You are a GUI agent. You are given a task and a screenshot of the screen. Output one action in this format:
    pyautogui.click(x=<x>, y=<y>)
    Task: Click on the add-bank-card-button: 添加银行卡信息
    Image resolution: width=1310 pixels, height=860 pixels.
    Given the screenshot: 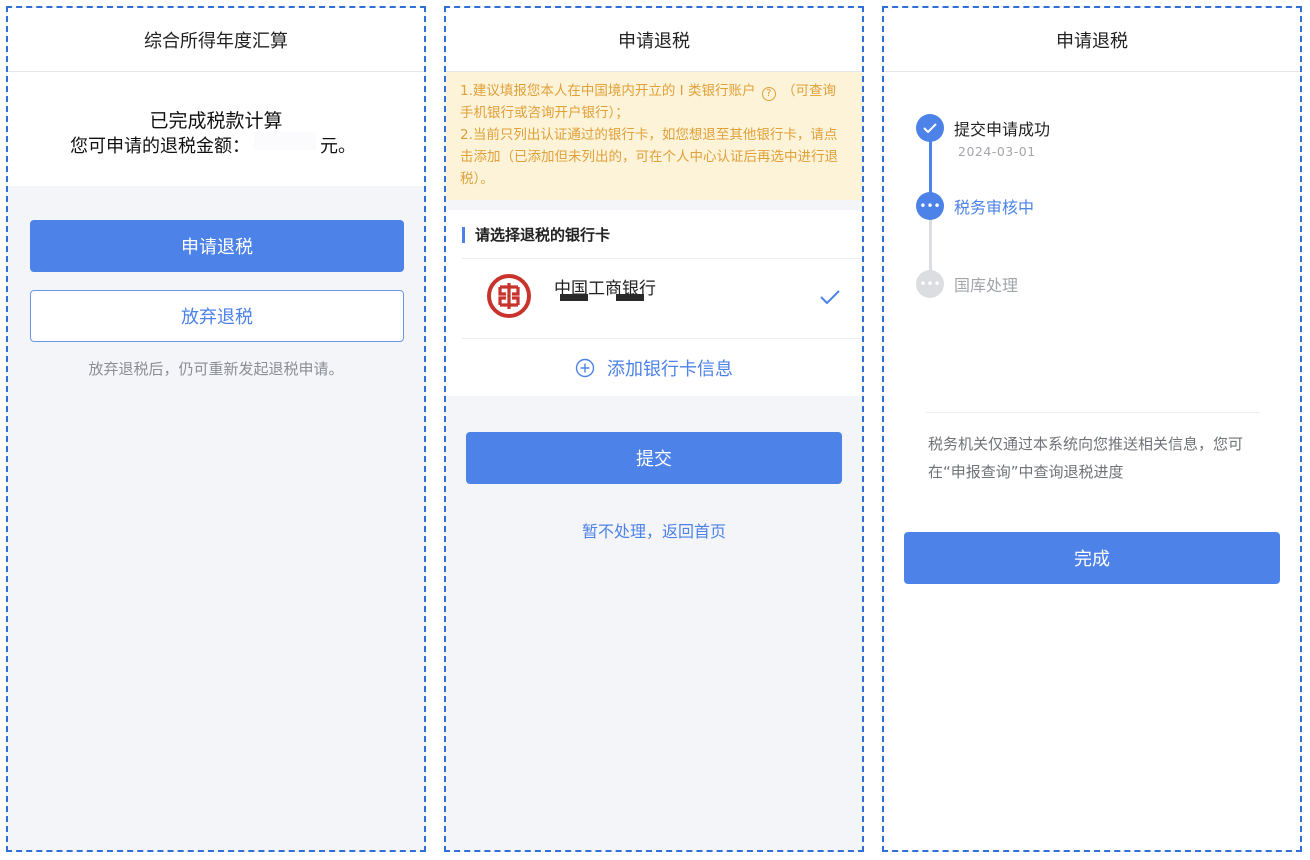 What is the action you would take?
    pyautogui.click(x=654, y=368)
    